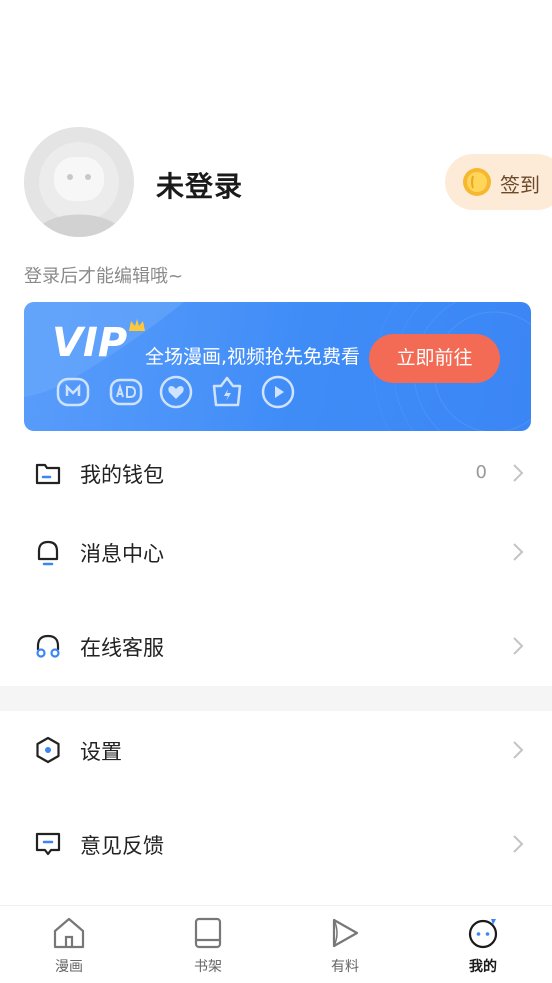  I want to click on crown-icon, so click(137, 325).